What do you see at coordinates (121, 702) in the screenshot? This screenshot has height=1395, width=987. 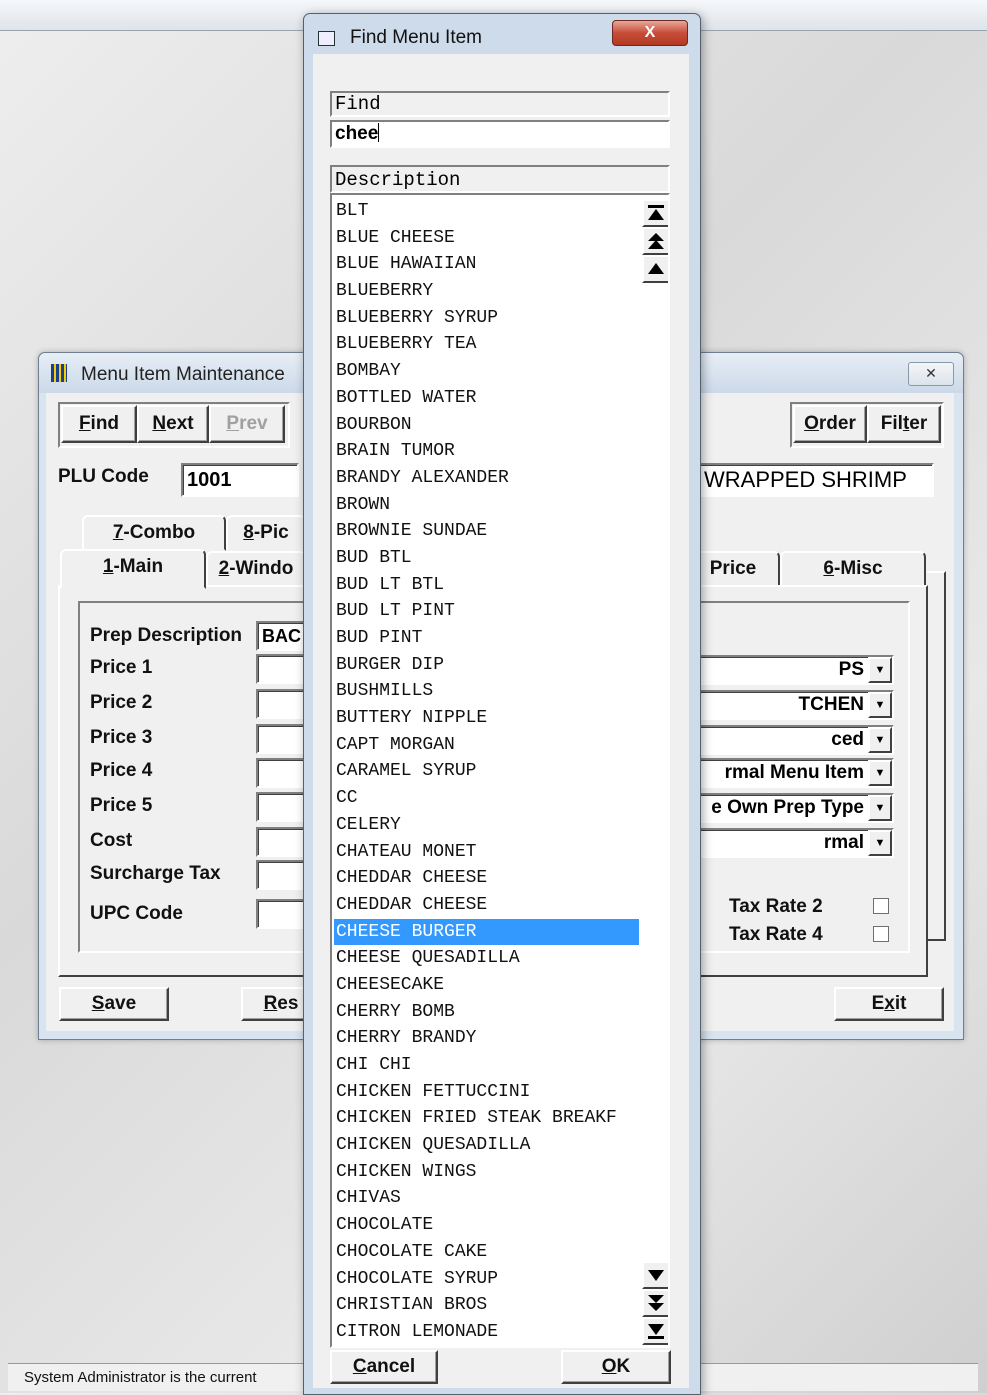 I see `price-2-label: Price 2` at bounding box center [121, 702].